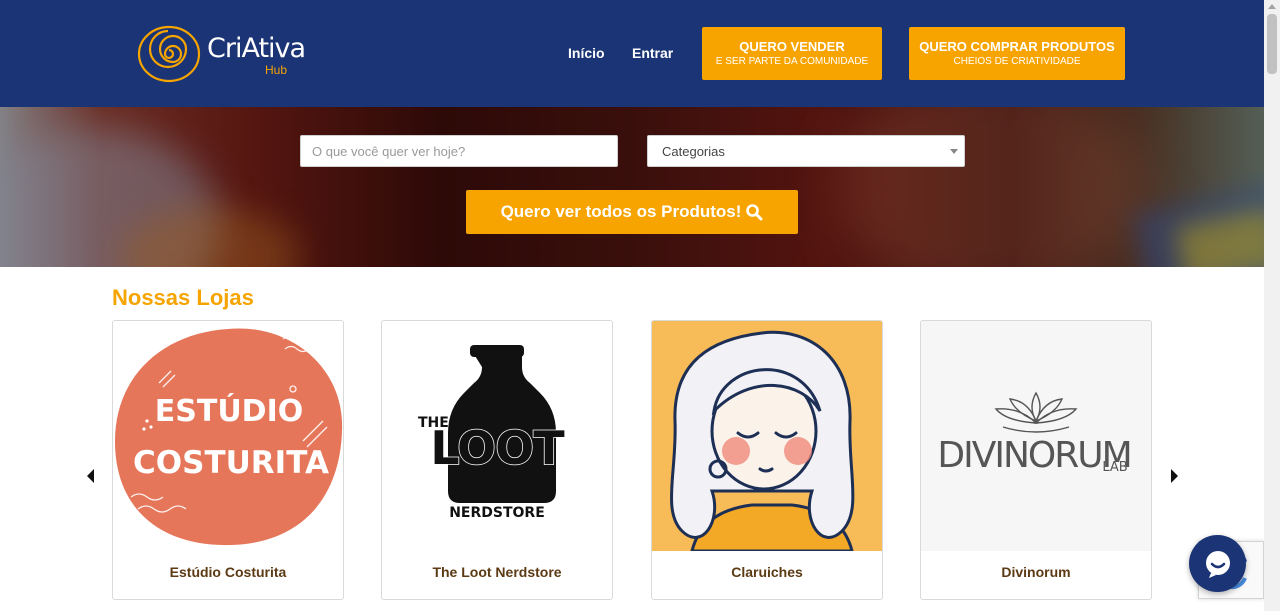  What do you see at coordinates (954, 151) in the screenshot?
I see `chevron-down-icon` at bounding box center [954, 151].